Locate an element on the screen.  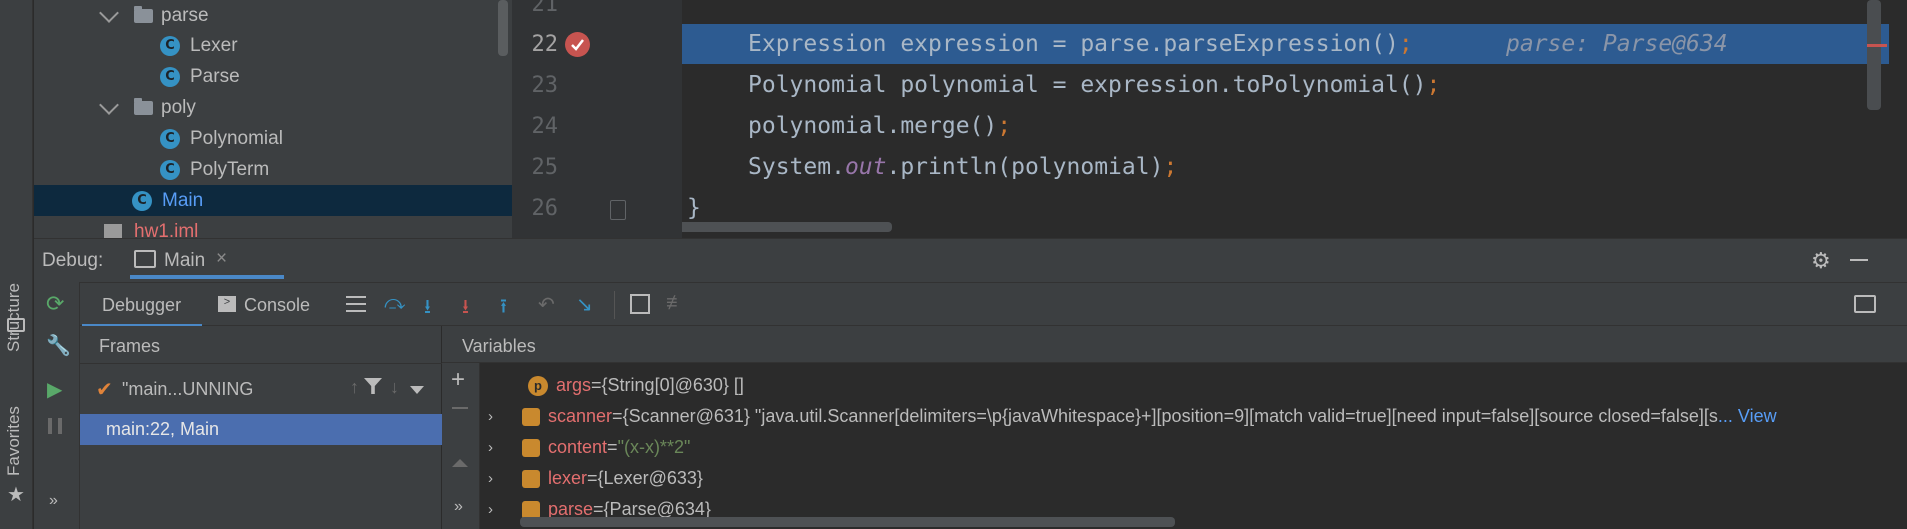
frame-row: main:22, Main is located at coordinates (261, 429).